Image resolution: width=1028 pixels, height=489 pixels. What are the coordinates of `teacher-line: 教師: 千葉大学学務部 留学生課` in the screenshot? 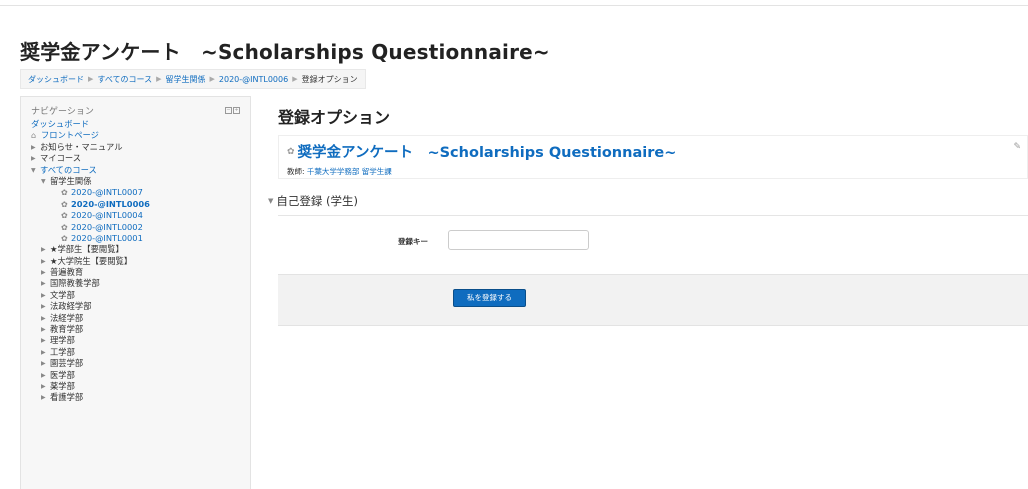 It's located at (653, 171).